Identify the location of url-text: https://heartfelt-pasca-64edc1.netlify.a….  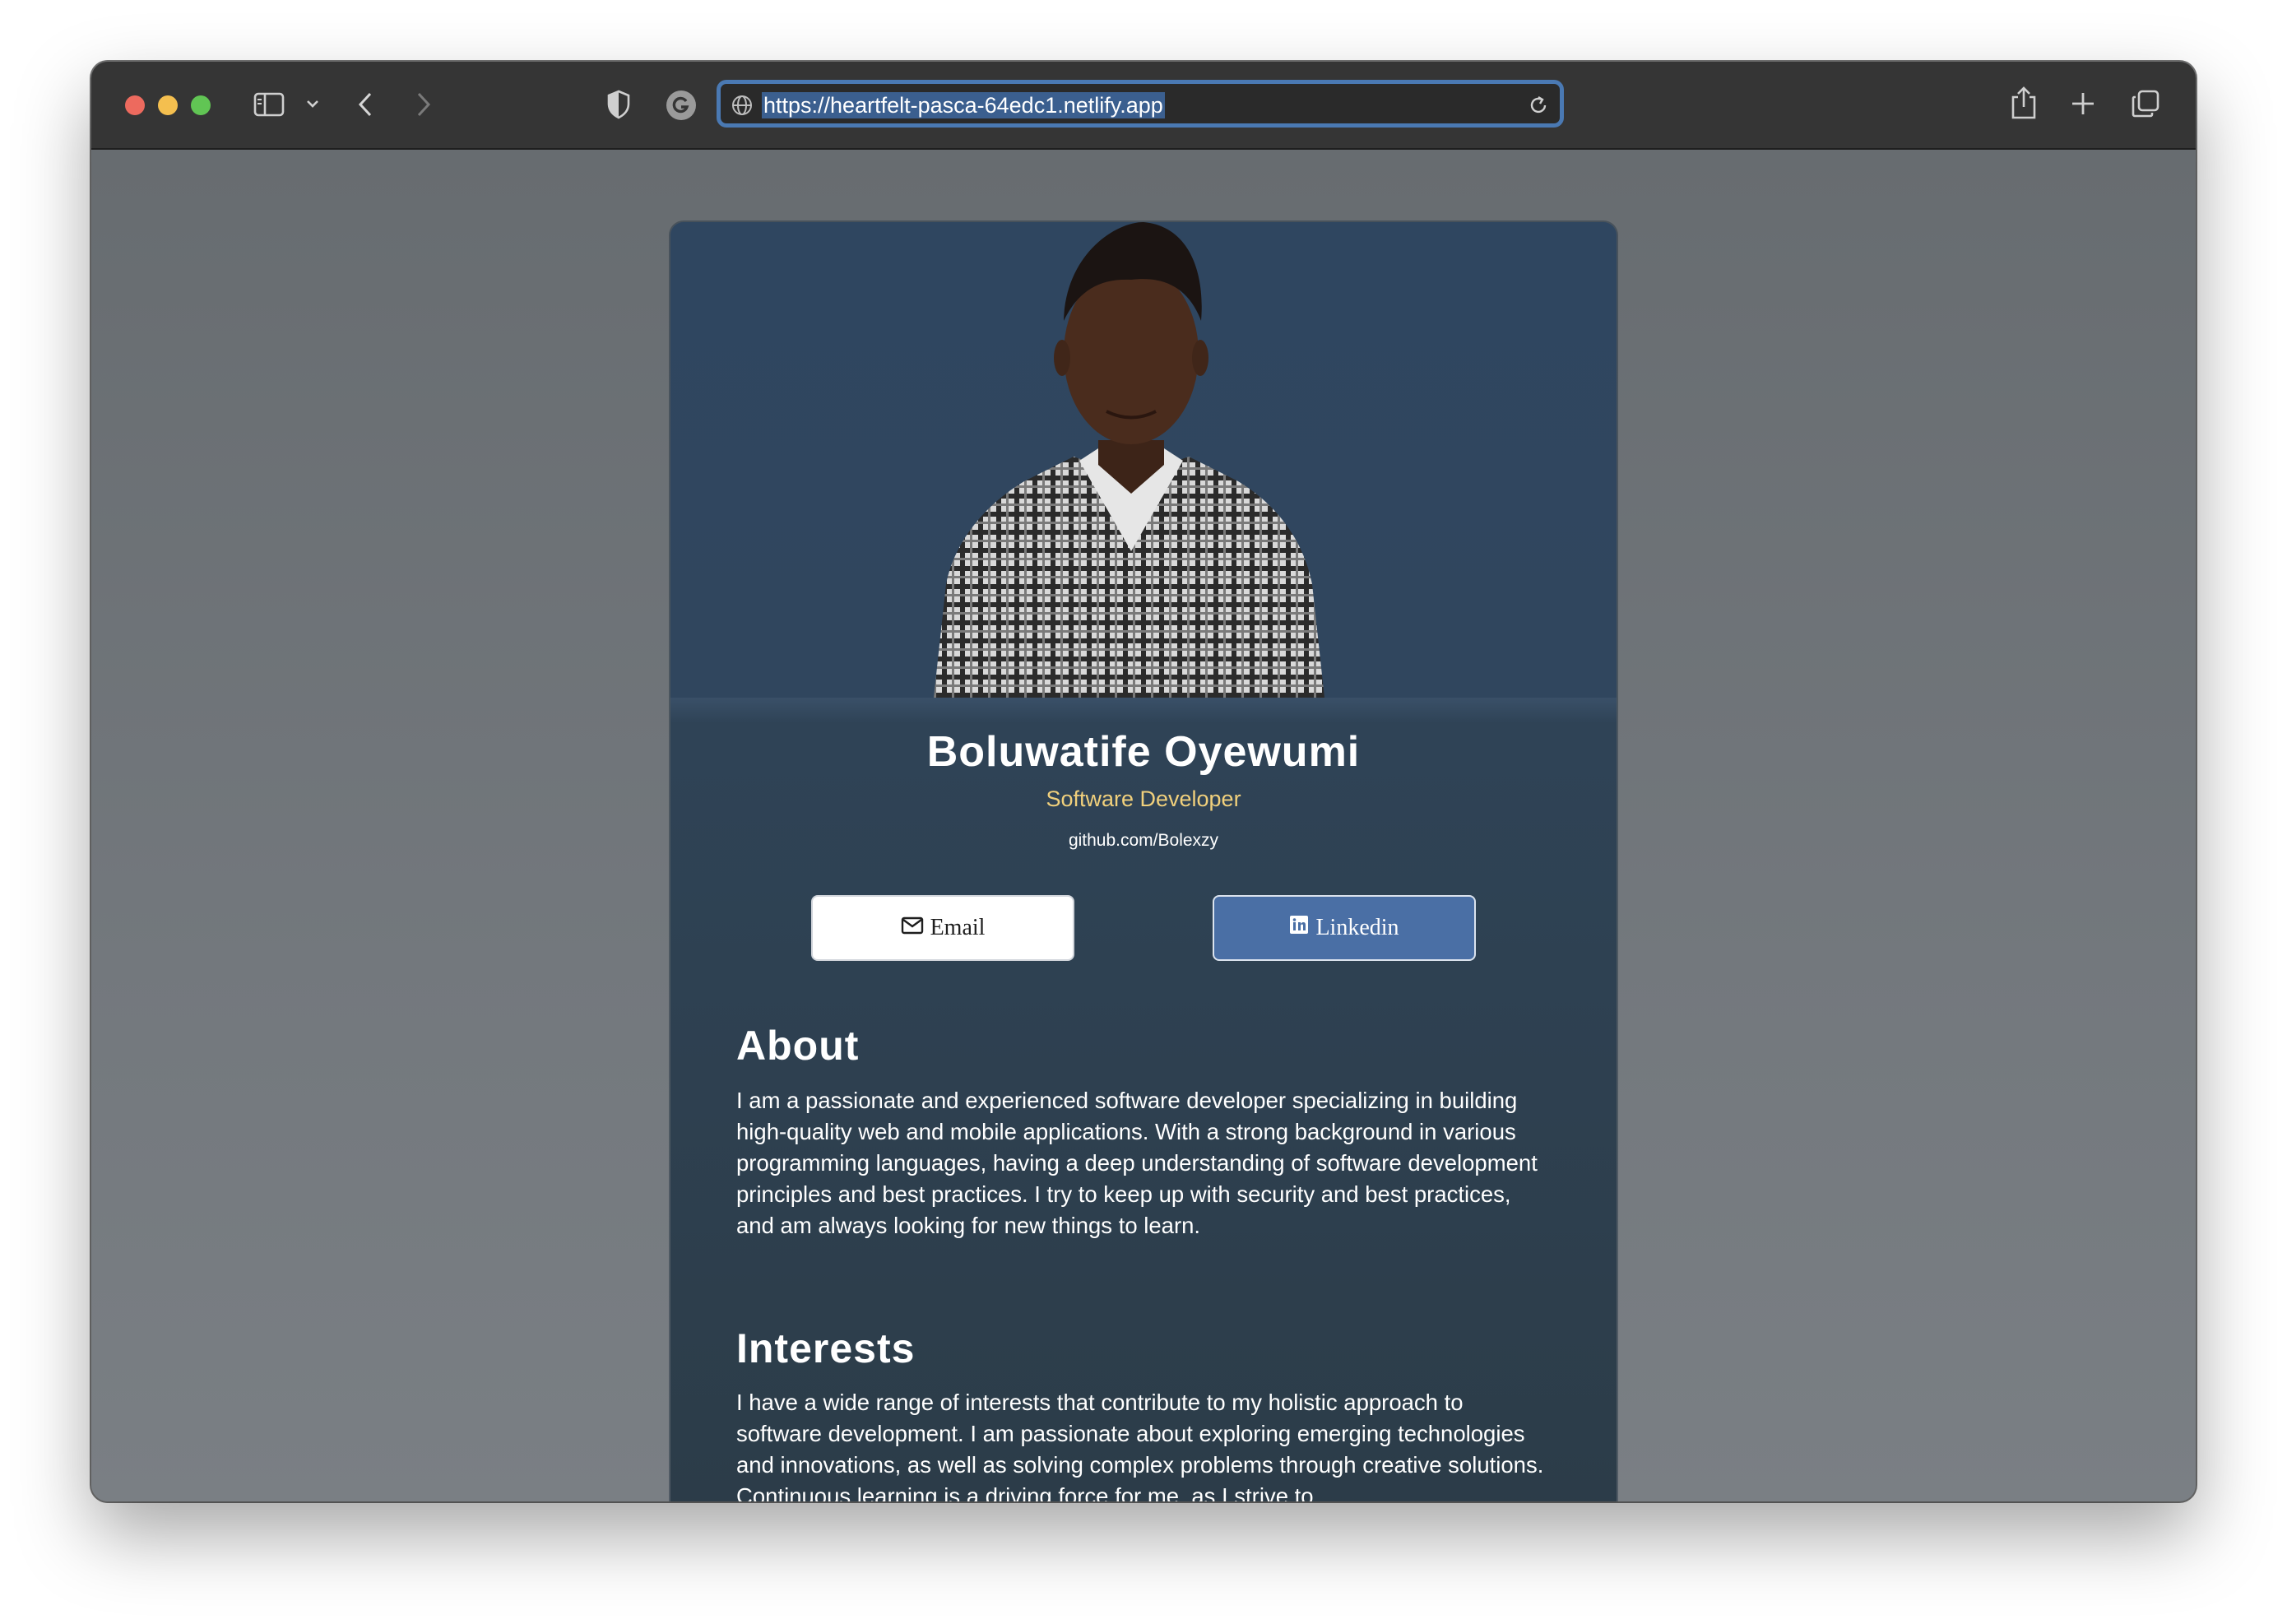
(963, 105).